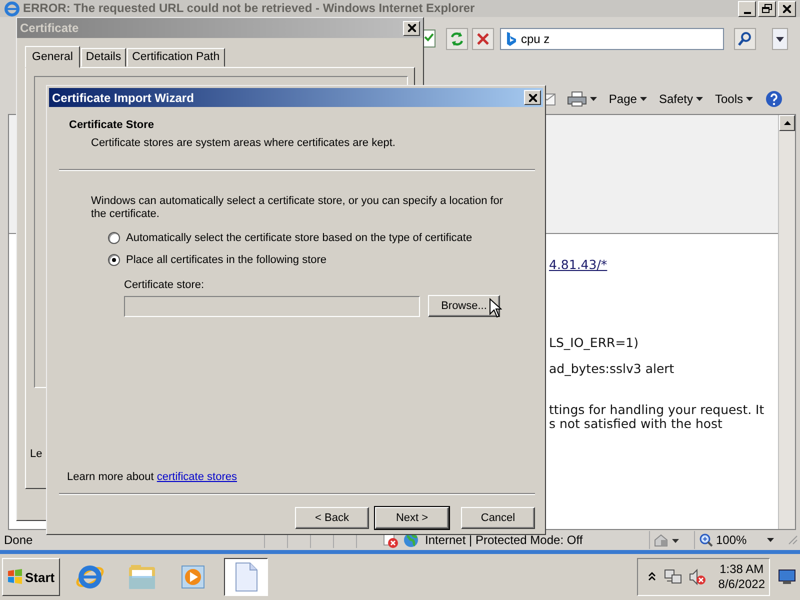 This screenshot has width=800, height=600. Describe the element at coordinates (12, 8) in the screenshot. I see `browser-logo-icon` at that location.